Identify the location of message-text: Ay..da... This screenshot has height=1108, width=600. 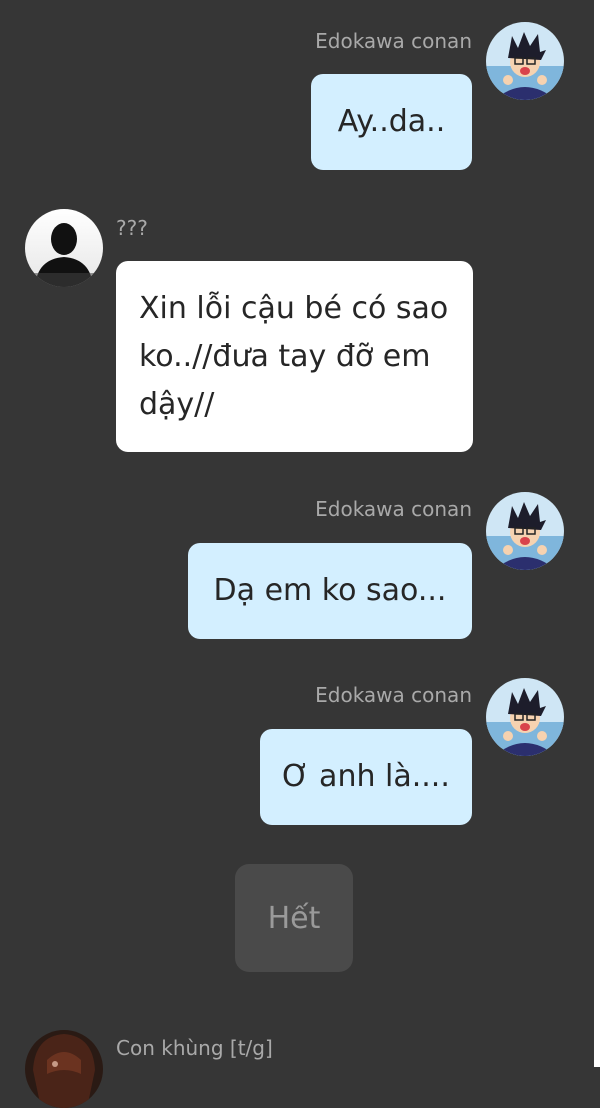
(391, 121).